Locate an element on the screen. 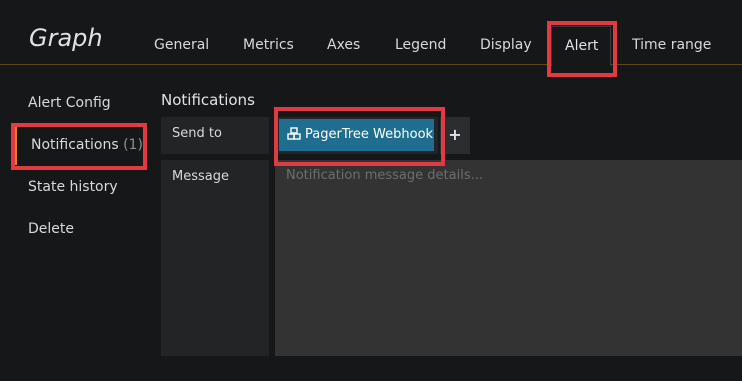  sidebar-item-delete: Delete is located at coordinates (51, 229).